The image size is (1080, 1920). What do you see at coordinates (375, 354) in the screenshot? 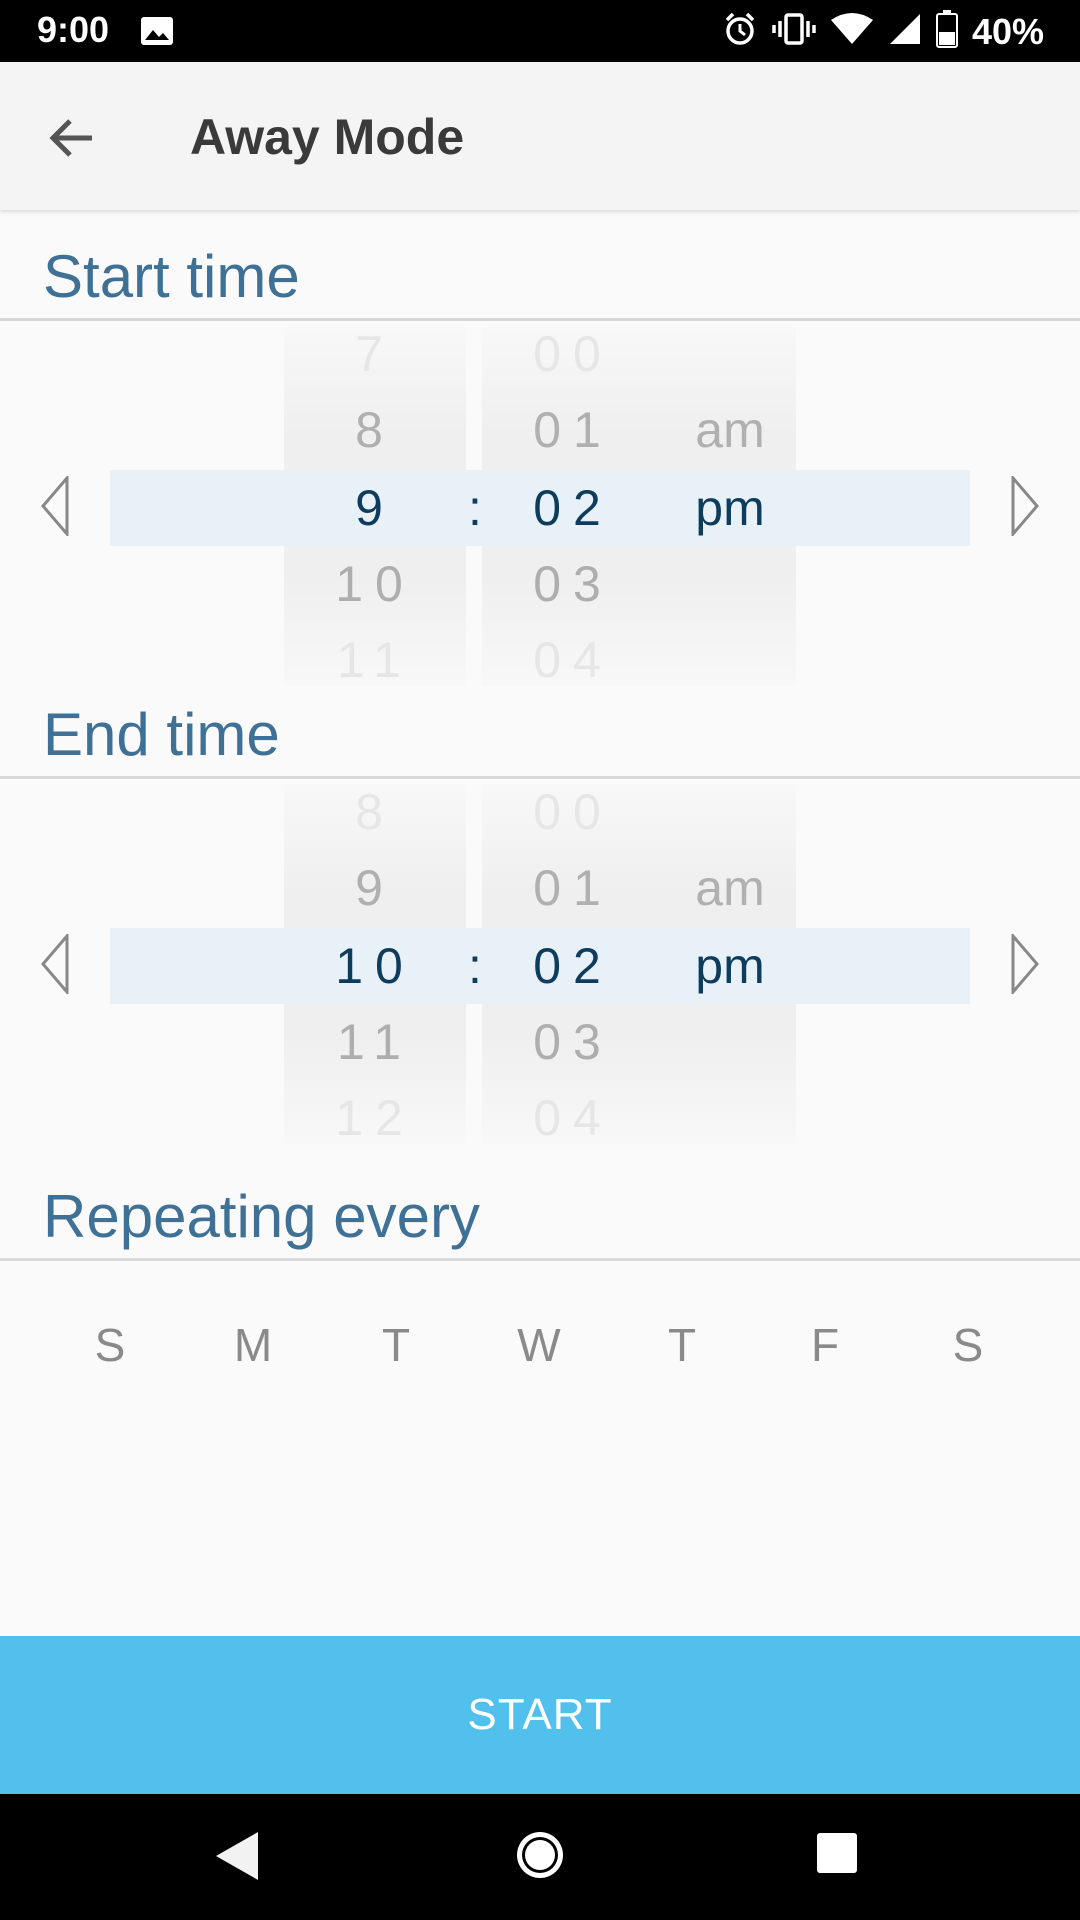
I see `hour-option: 7` at bounding box center [375, 354].